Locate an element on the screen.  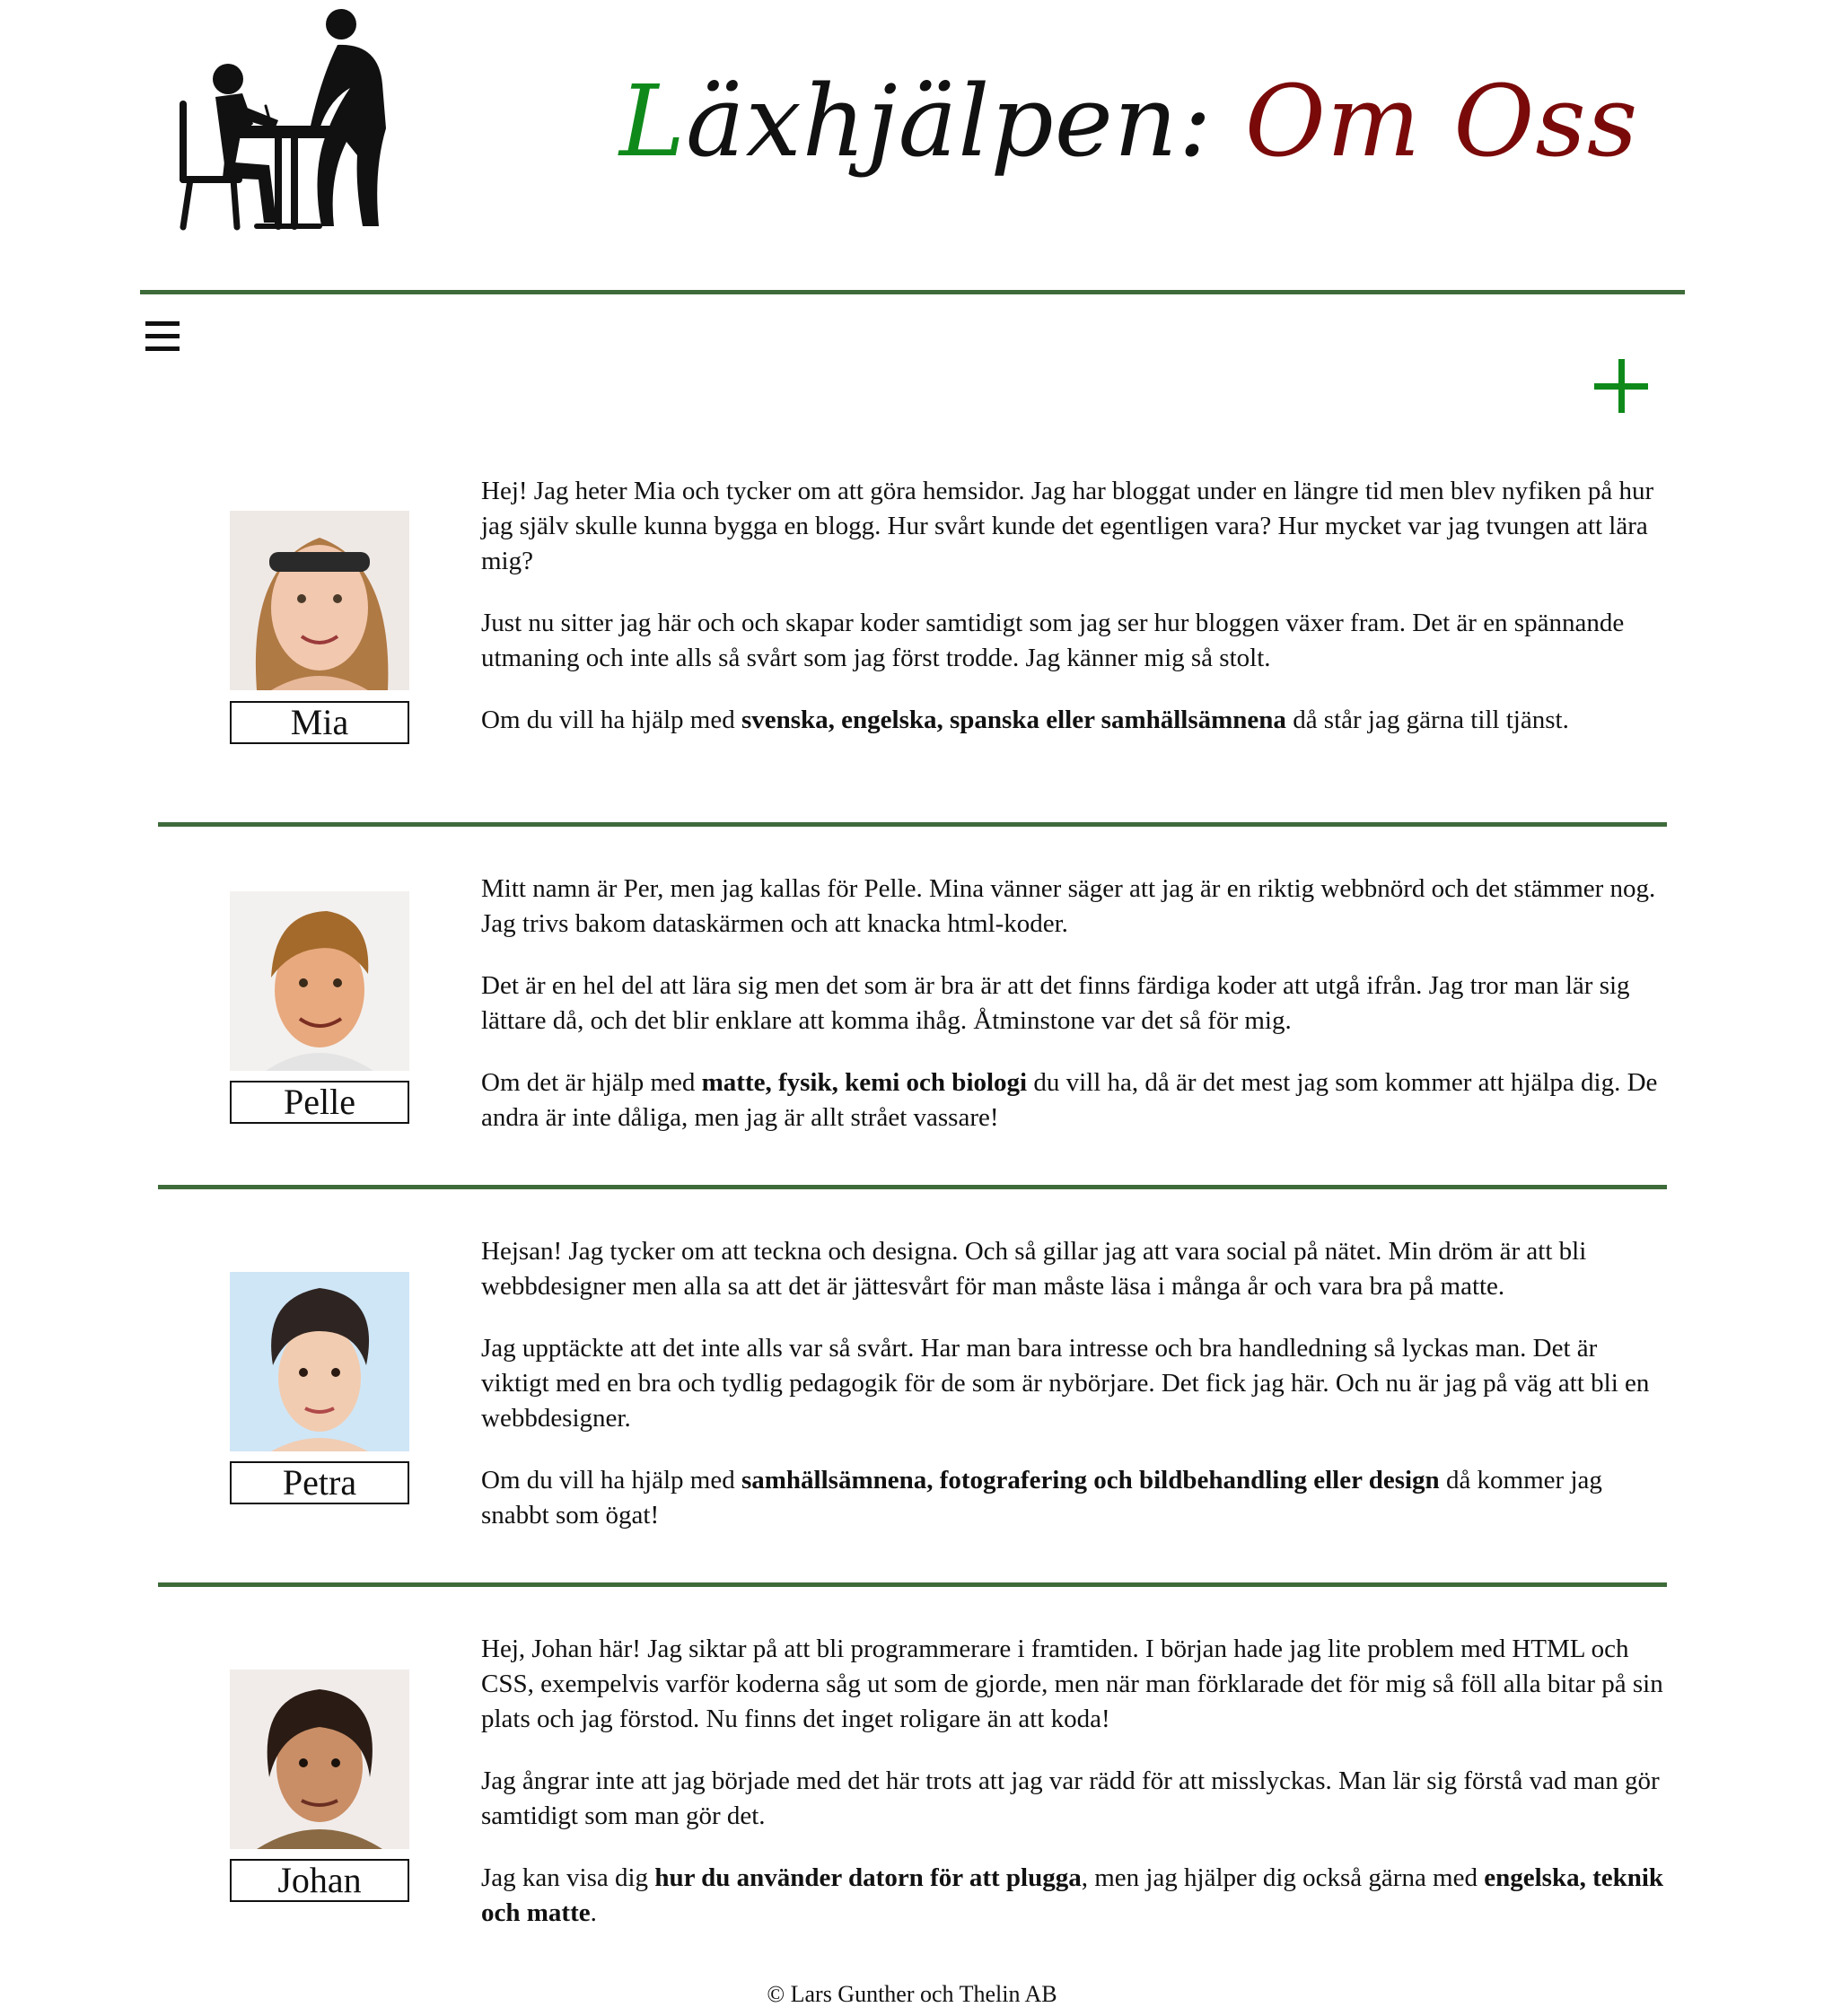
plus-icon is located at coordinates (1621, 385).